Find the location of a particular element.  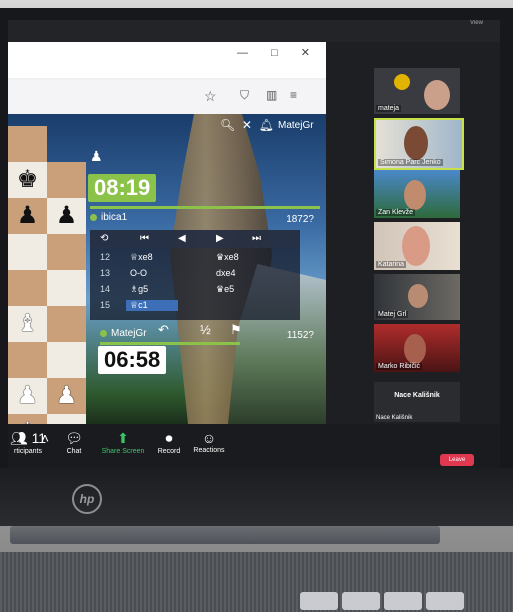

first-move-icon: ⏮ is located at coordinates (144, 238).